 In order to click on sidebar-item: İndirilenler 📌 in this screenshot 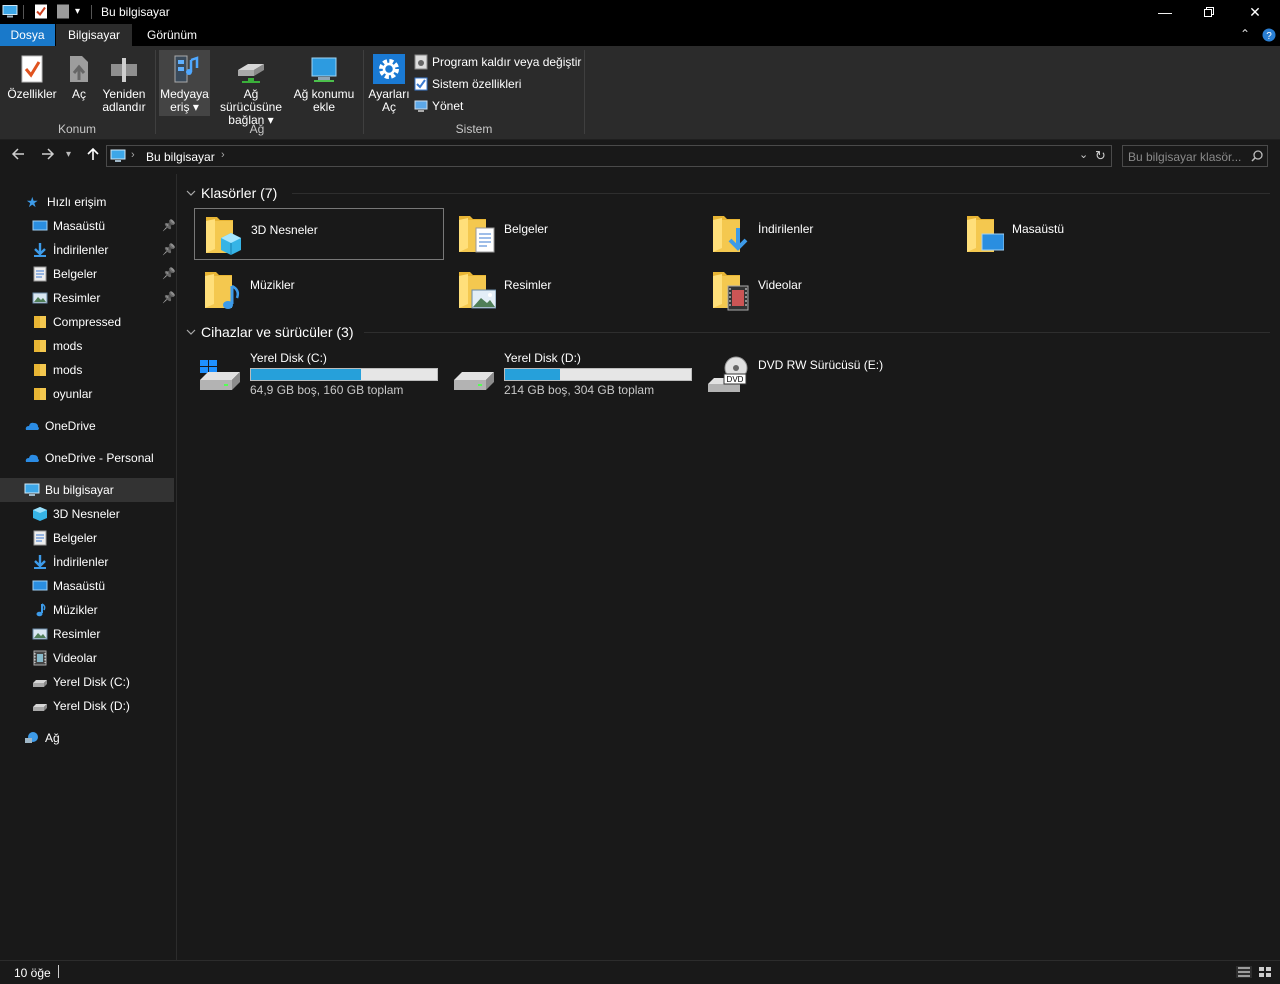, I will do `click(88, 250)`.